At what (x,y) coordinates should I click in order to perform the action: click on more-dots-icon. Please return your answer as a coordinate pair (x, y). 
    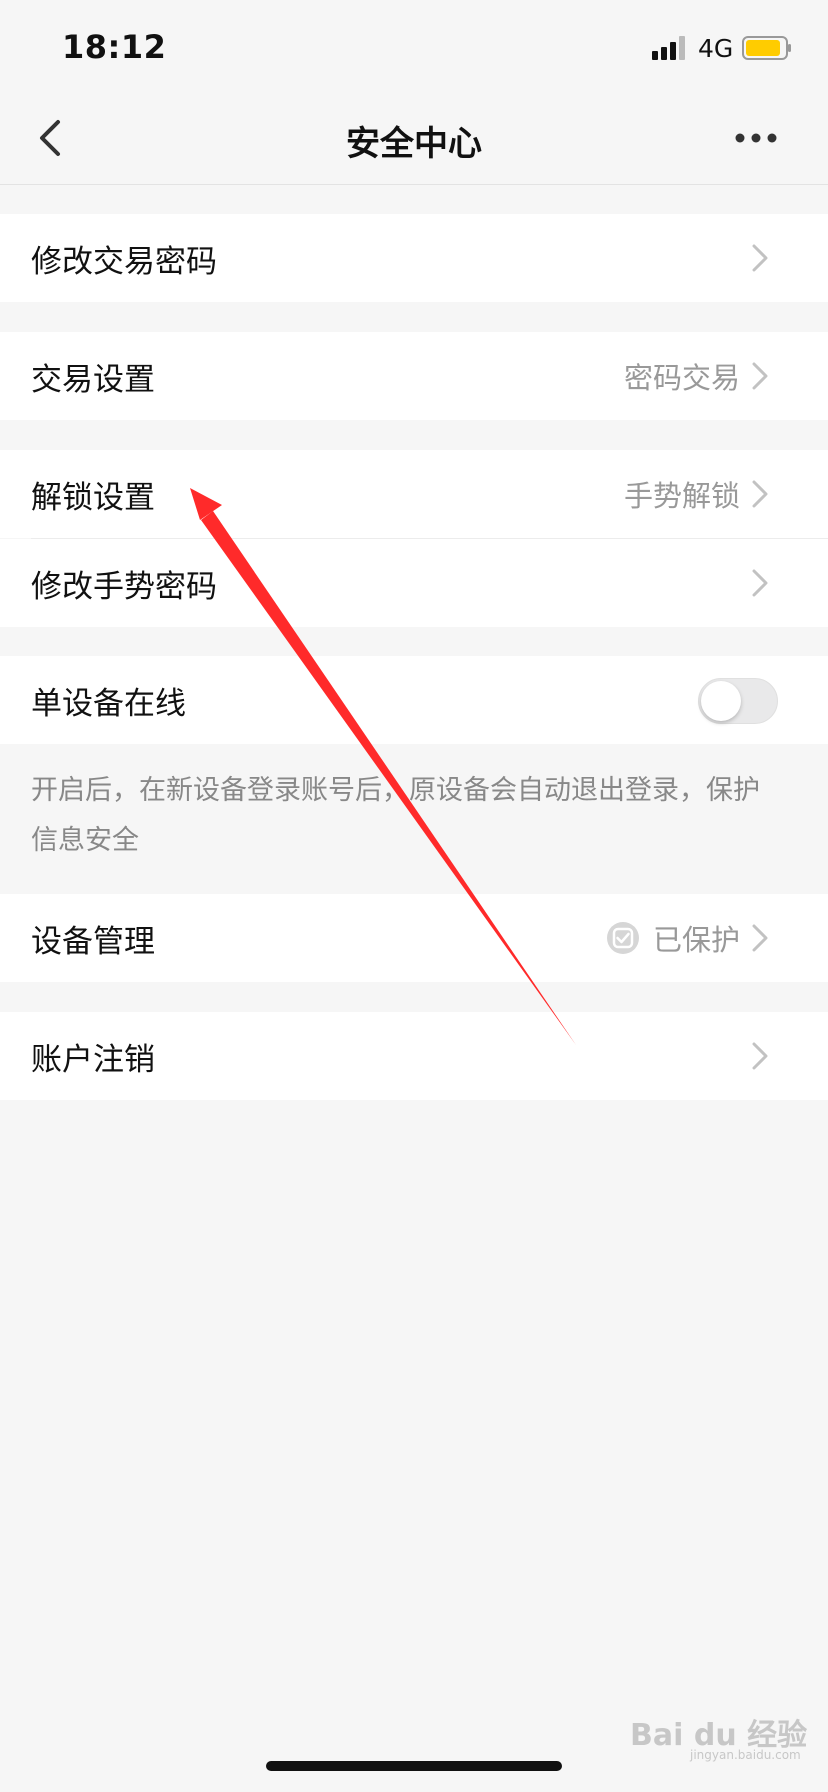
    Looking at the image, I should click on (756, 138).